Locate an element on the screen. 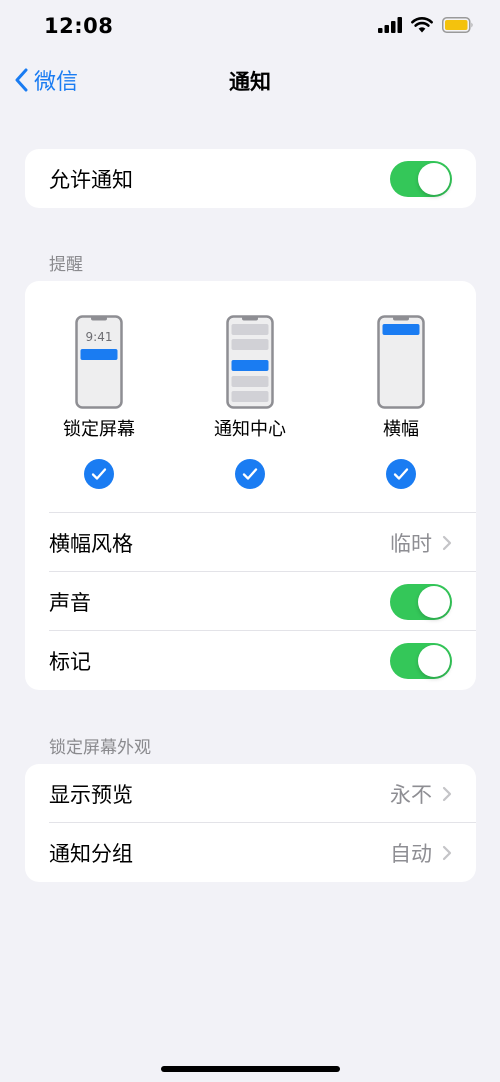  alert-option-notification-center: 通知中心 is located at coordinates (250, 397).